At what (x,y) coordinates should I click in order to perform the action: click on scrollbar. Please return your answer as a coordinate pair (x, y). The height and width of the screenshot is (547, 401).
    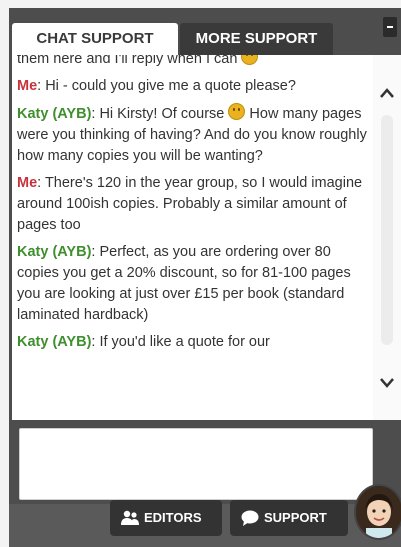
    Looking at the image, I should click on (387, 237).